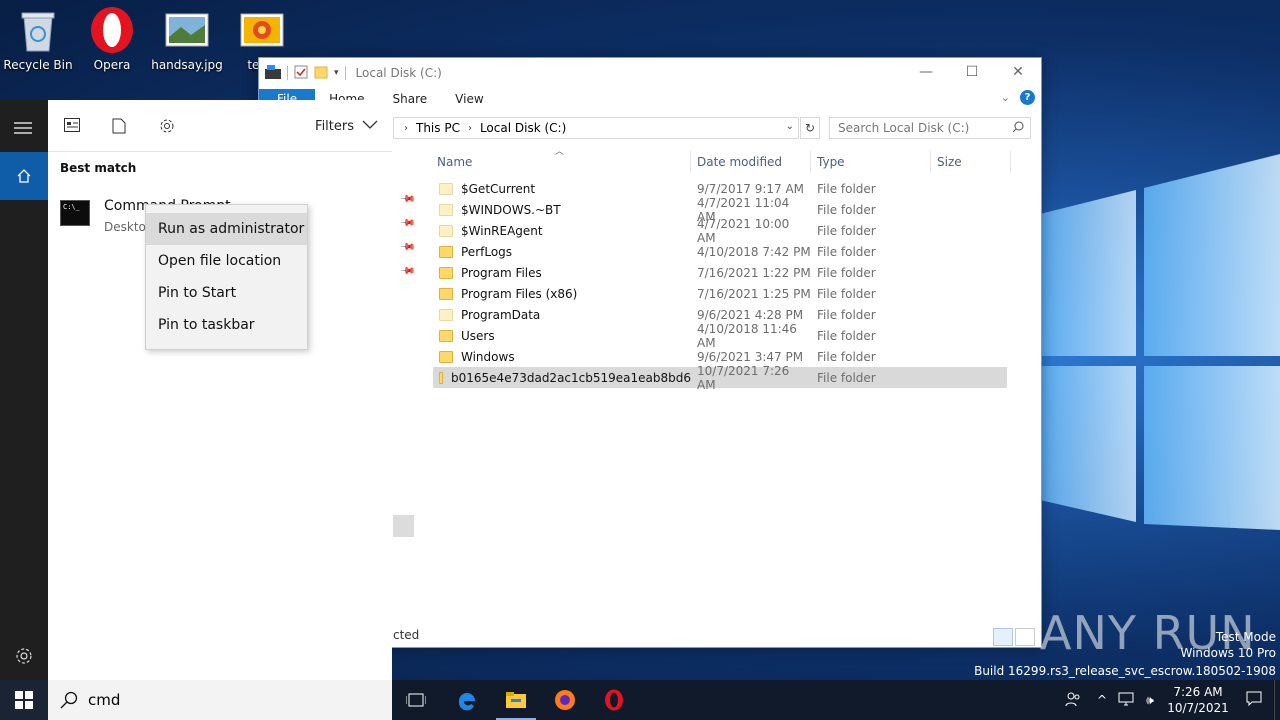 The image size is (1280, 720). Describe the element at coordinates (1277, 700) in the screenshot. I see `show-desktop-button` at that location.